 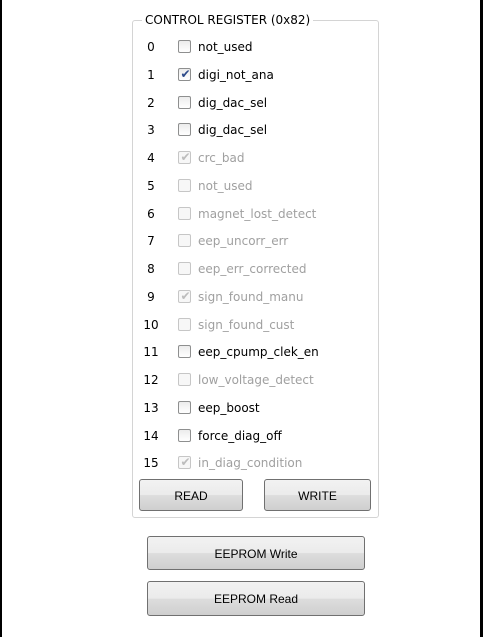 What do you see at coordinates (151, 241) in the screenshot?
I see `bit-index: 7` at bounding box center [151, 241].